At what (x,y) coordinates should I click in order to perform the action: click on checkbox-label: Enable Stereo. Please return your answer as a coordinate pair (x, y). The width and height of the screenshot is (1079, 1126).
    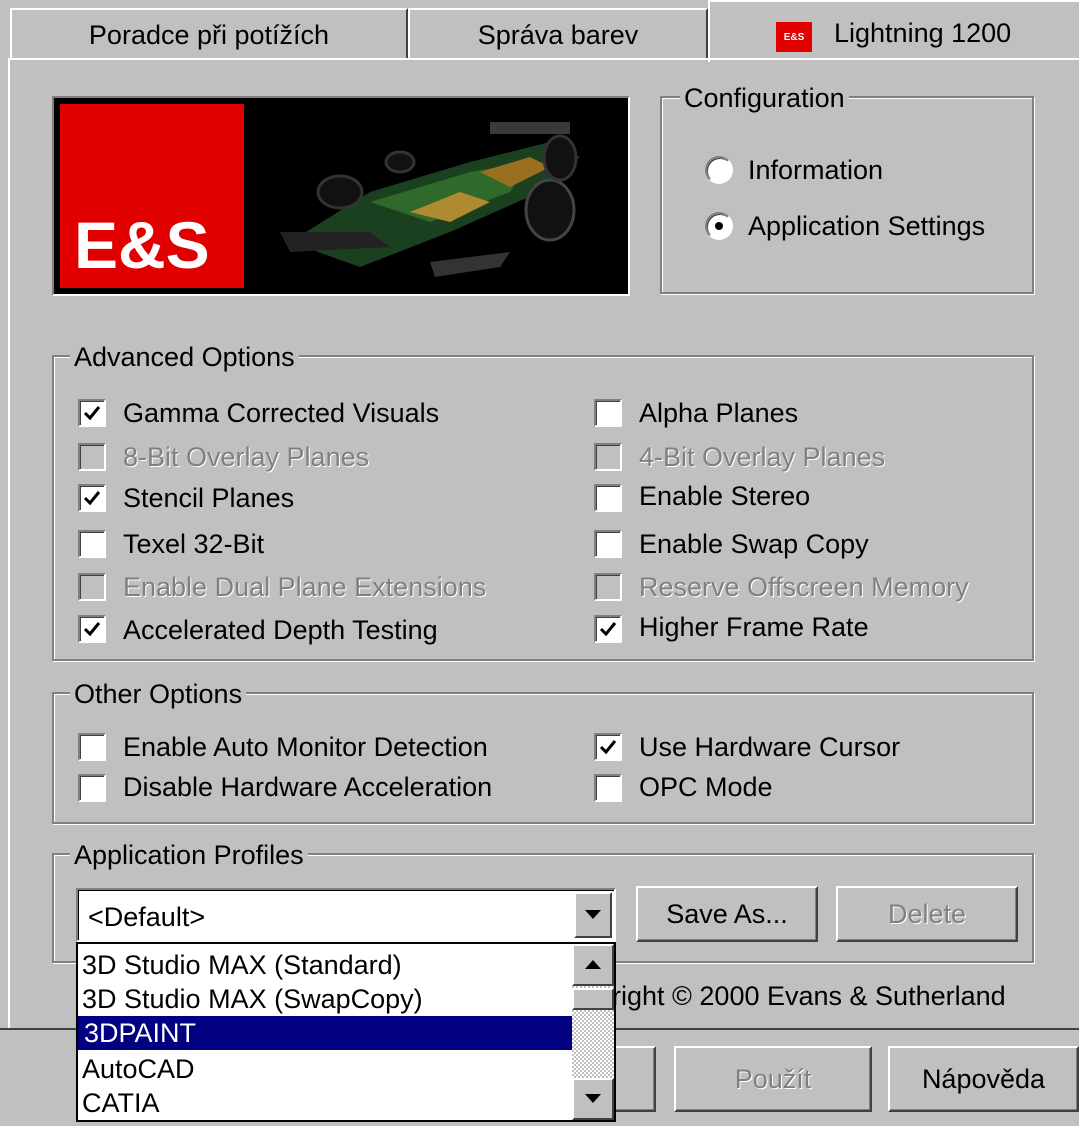
    Looking at the image, I should click on (725, 496).